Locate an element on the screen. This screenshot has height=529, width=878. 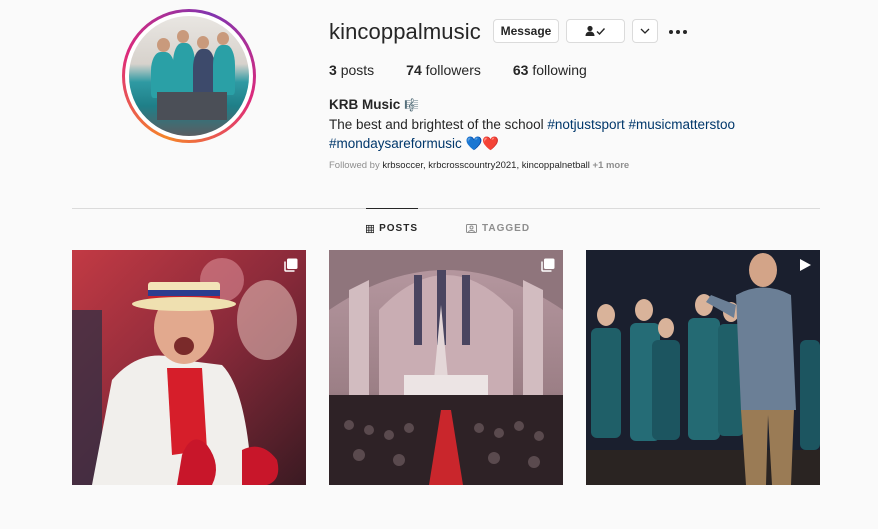
bio-text: The best and brightest of the school is located at coordinates (436, 124).